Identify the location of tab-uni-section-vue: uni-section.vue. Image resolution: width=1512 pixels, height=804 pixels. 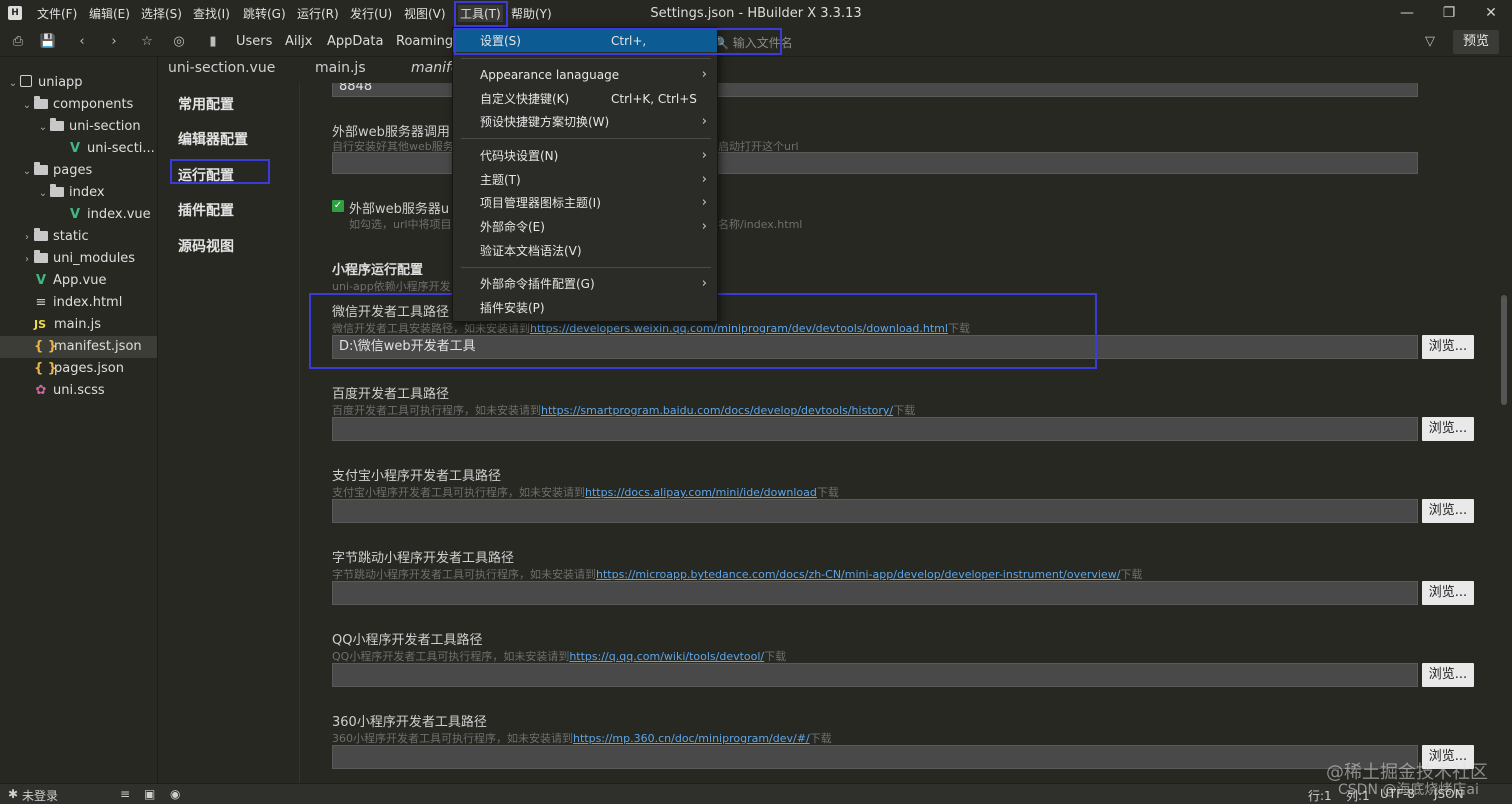
(221, 68).